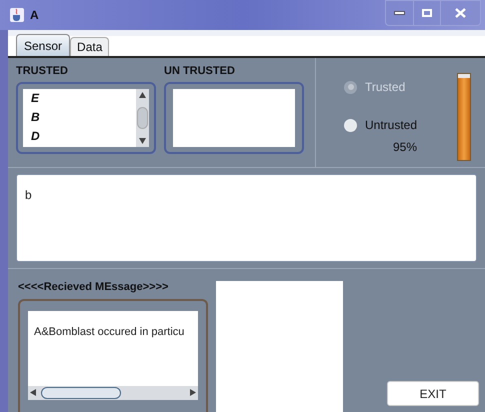 The height and width of the screenshot is (412, 485). I want to click on radio-label: Untrusted, so click(391, 125).